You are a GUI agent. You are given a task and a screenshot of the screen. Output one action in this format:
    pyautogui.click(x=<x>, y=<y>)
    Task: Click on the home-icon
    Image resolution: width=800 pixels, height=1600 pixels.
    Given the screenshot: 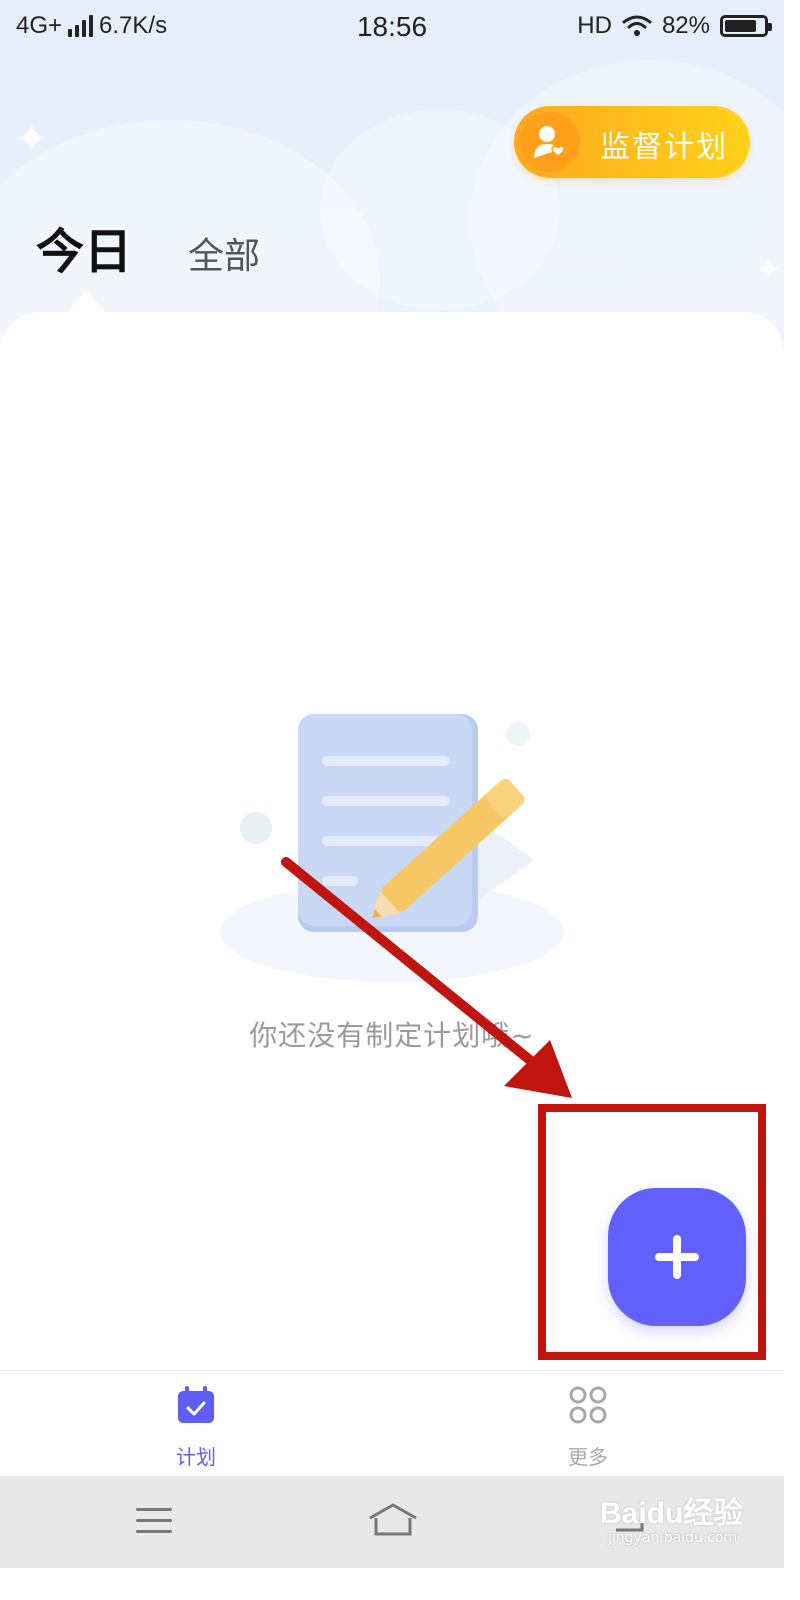 What is the action you would take?
    pyautogui.click(x=393, y=1520)
    